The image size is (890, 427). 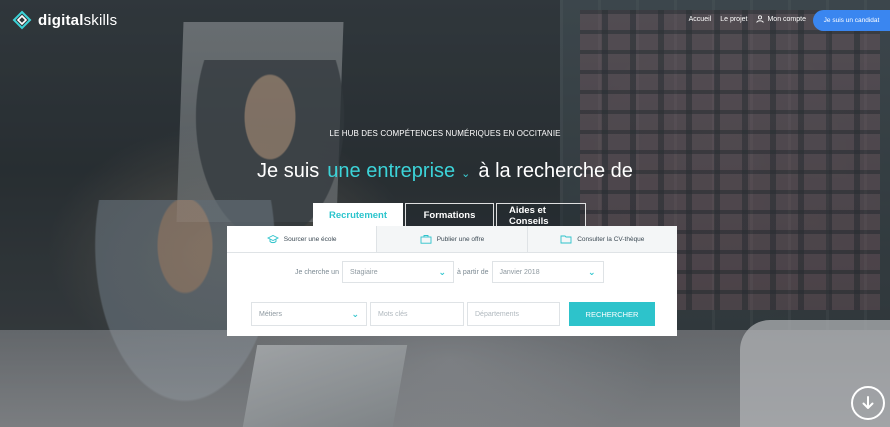 I want to click on candidate-button: Je suis un candidat, so click(x=851, y=20).